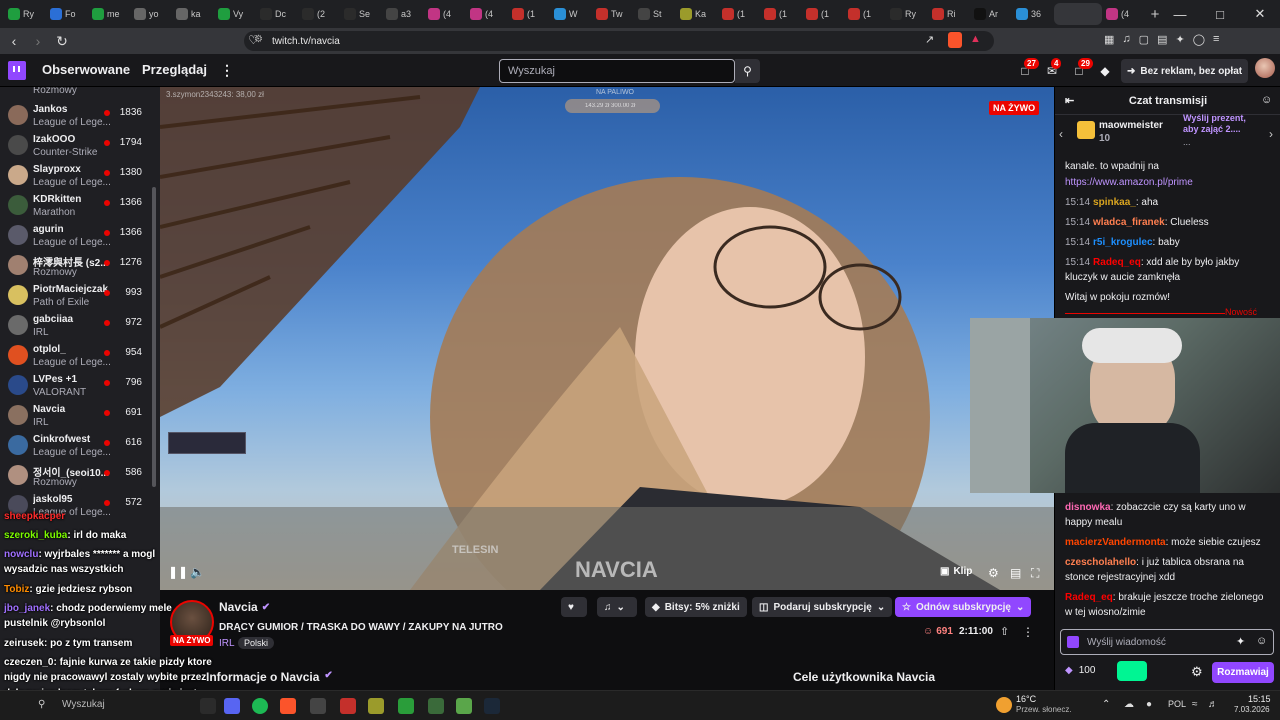 The image size is (1280, 720). What do you see at coordinates (277, 14) in the screenshot?
I see `browser-tab: Dc` at bounding box center [277, 14].